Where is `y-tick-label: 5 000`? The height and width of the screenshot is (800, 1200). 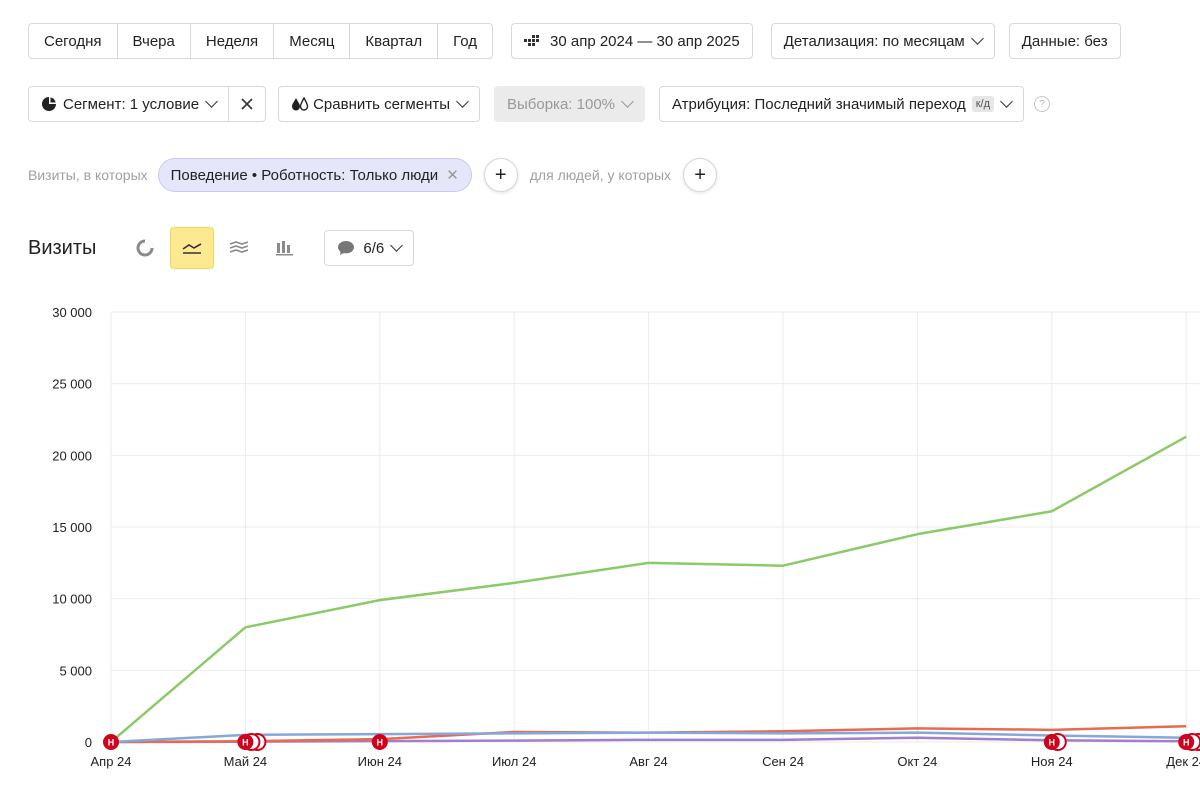
y-tick-label: 5 000 is located at coordinates (75, 670).